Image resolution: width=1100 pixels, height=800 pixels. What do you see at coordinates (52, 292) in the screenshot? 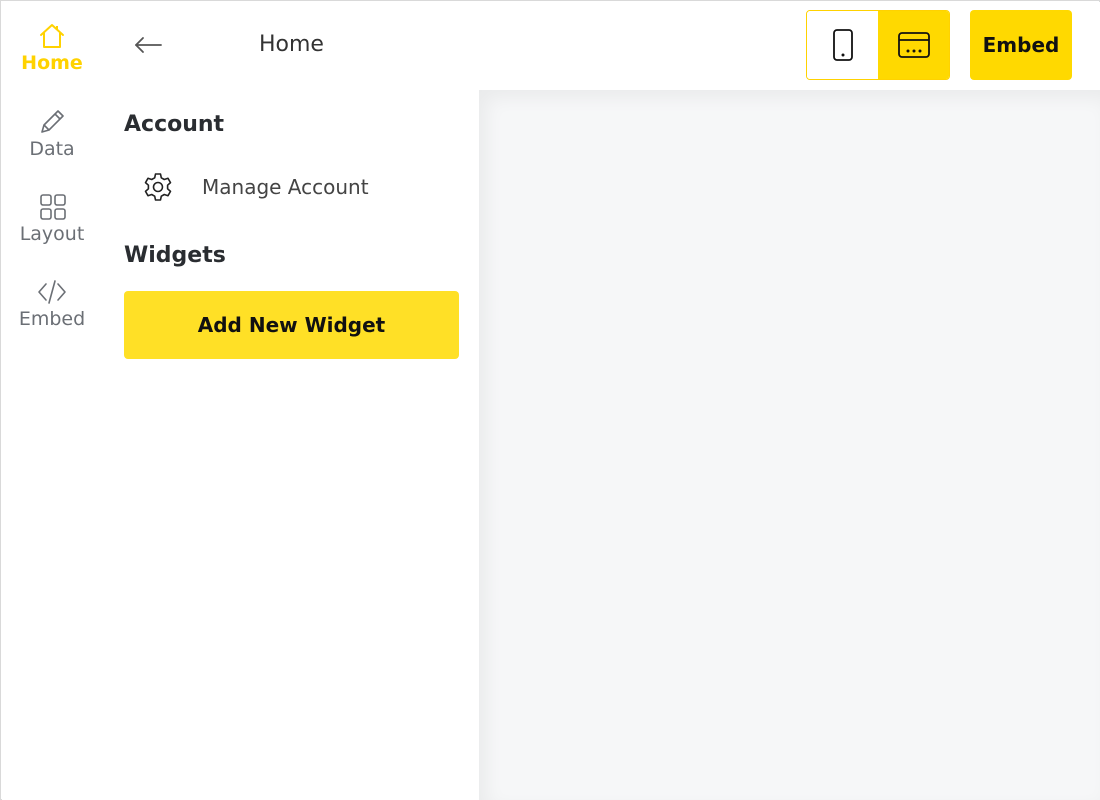
I see `code-icon` at bounding box center [52, 292].